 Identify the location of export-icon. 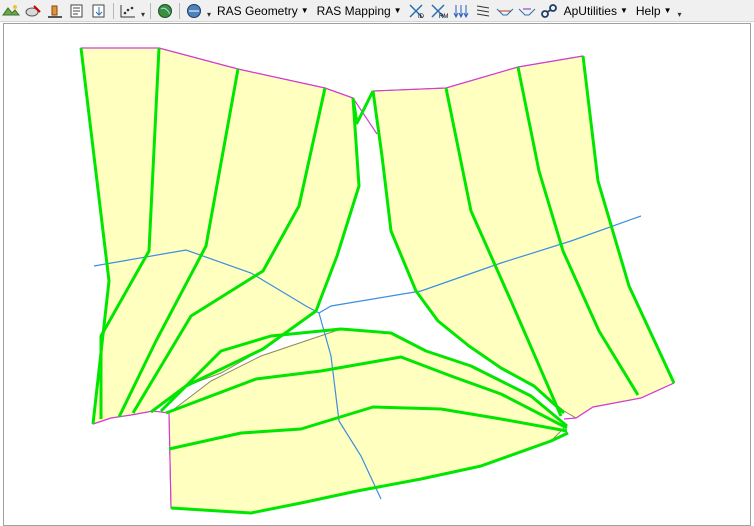
(99, 11).